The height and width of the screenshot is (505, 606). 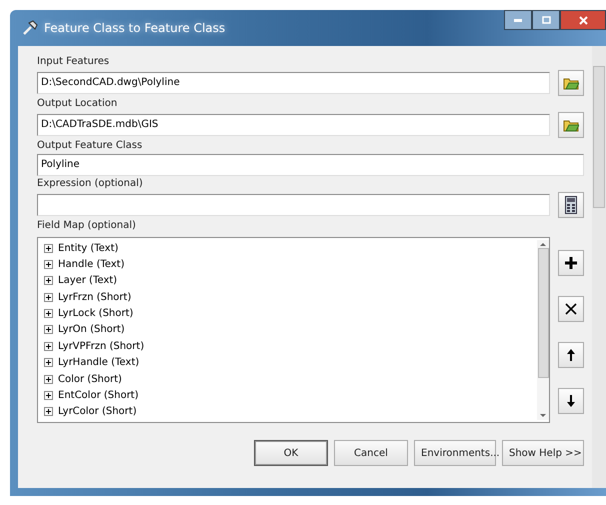 I want to click on field-map-item: LyrFrzn (Short), so click(x=290, y=297).